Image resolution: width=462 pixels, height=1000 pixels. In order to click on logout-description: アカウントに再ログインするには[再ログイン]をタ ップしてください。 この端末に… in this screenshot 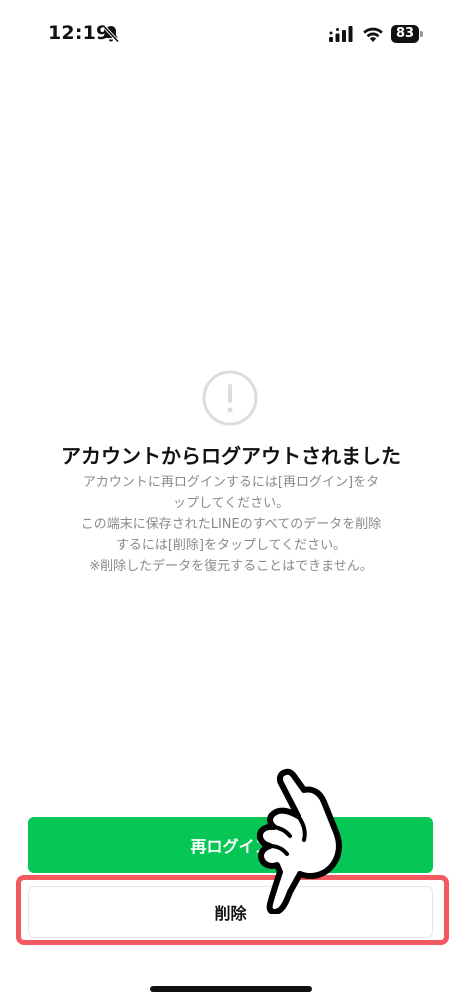, I will do `click(231, 524)`.